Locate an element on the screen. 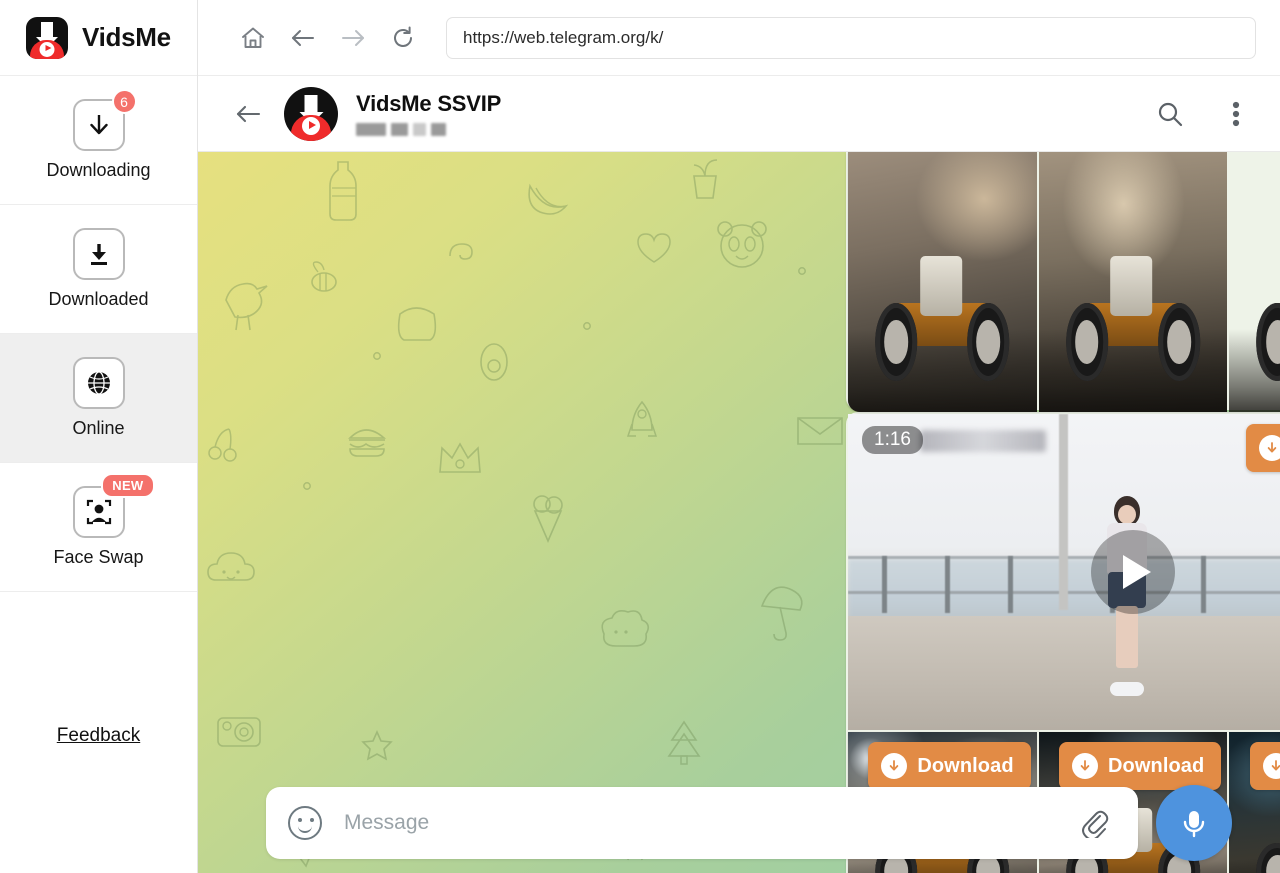 This screenshot has height=873, width=1280. download-circle-icon is located at coordinates (1269, 448).